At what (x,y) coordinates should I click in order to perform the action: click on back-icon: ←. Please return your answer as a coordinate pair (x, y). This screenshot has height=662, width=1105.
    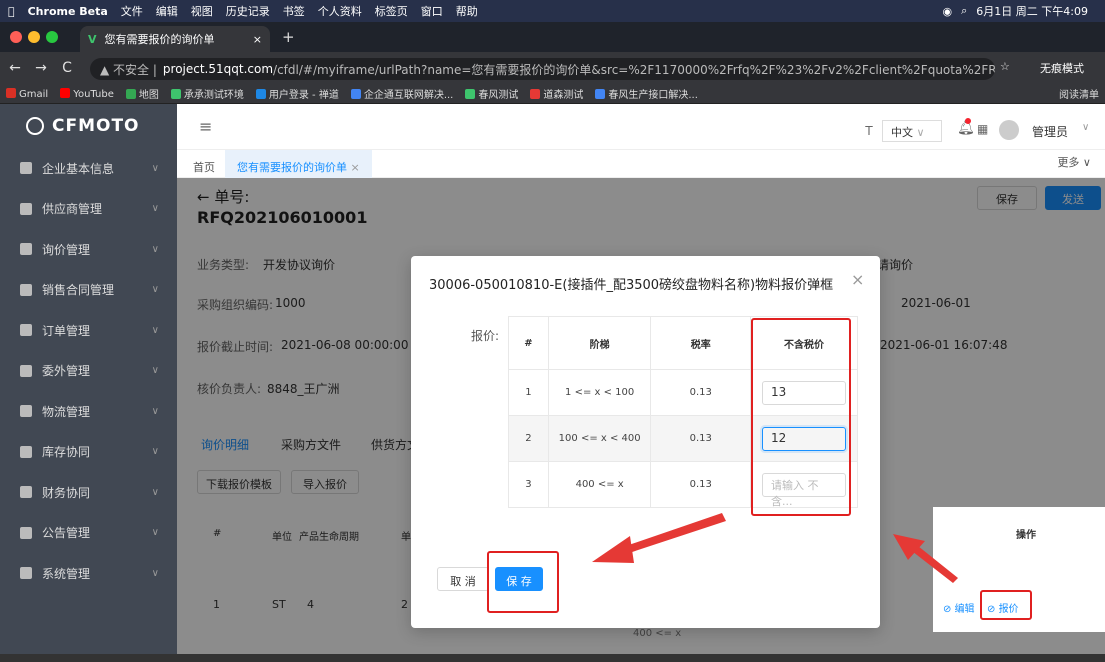
    Looking at the image, I should click on (15, 68).